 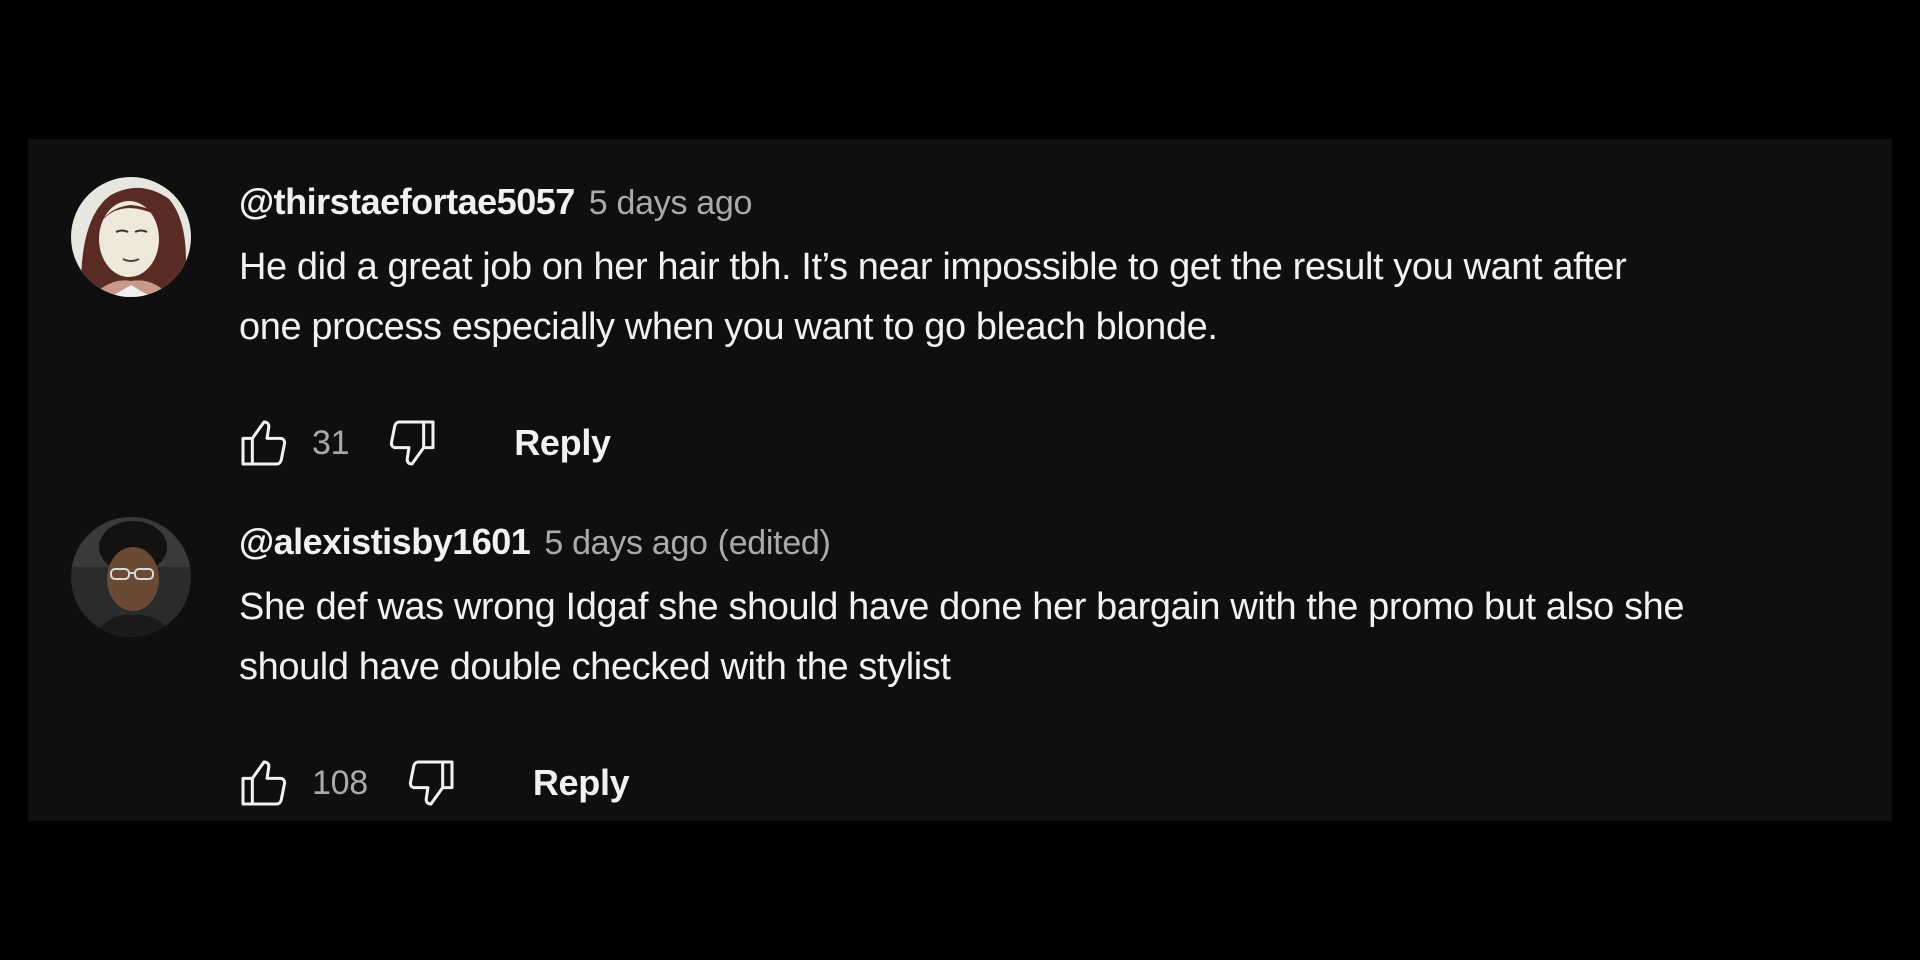 What do you see at coordinates (774, 543) in the screenshot?
I see `edited-label: (edited)` at bounding box center [774, 543].